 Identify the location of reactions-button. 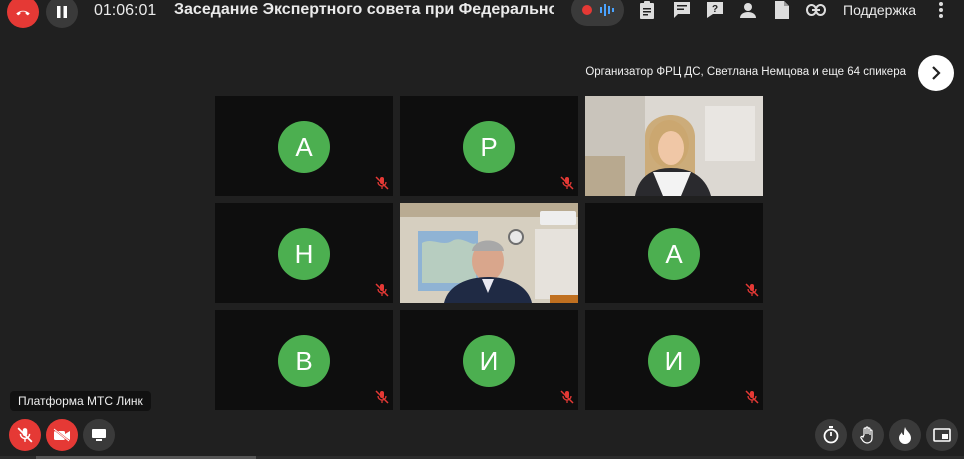
(905, 435).